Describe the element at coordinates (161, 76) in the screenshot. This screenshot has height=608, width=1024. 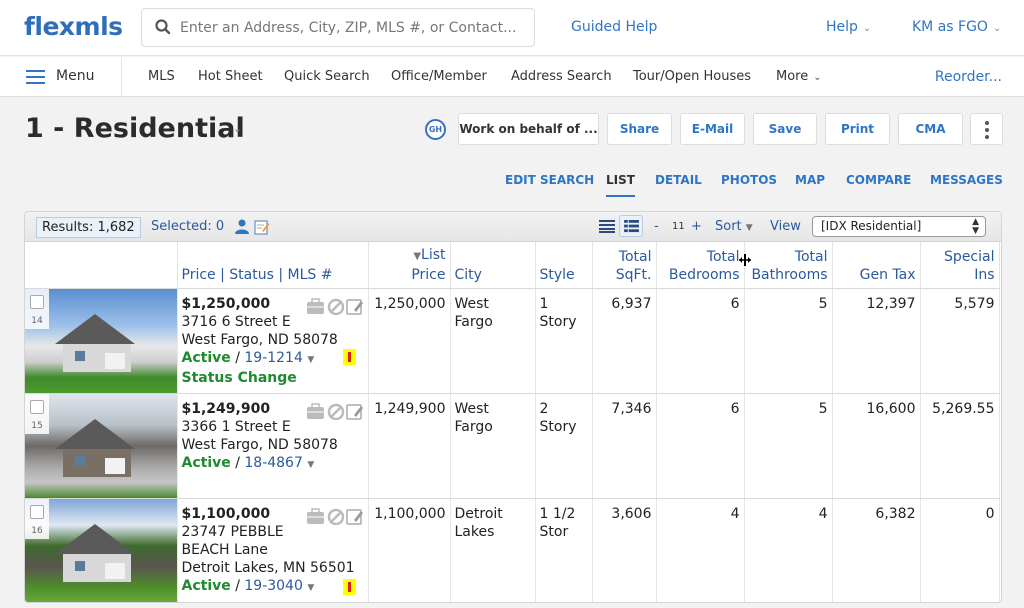
I see `nav-item-mls: MLS` at that location.